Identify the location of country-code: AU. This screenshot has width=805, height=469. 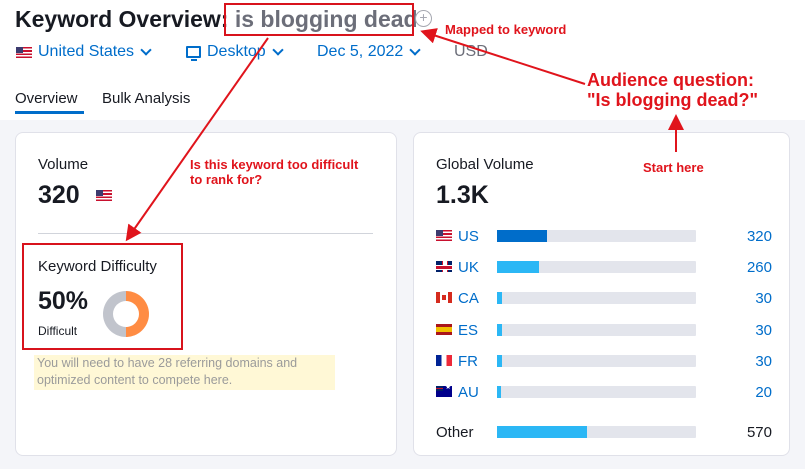
(468, 392).